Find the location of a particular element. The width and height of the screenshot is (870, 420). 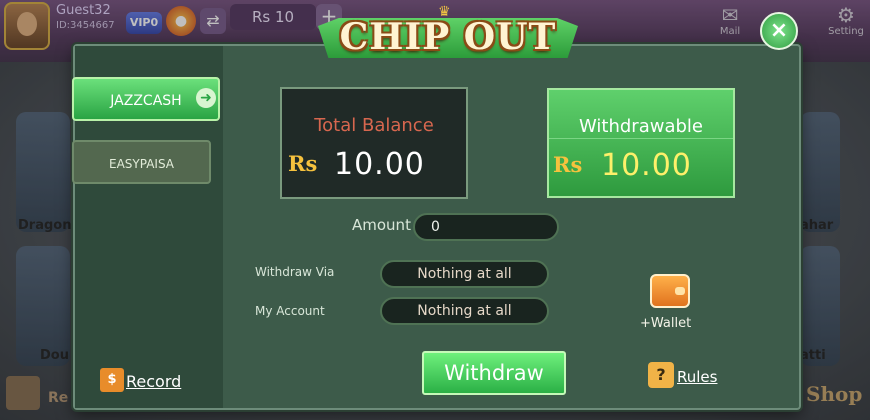

amount-label: Amount is located at coordinates (381, 225).